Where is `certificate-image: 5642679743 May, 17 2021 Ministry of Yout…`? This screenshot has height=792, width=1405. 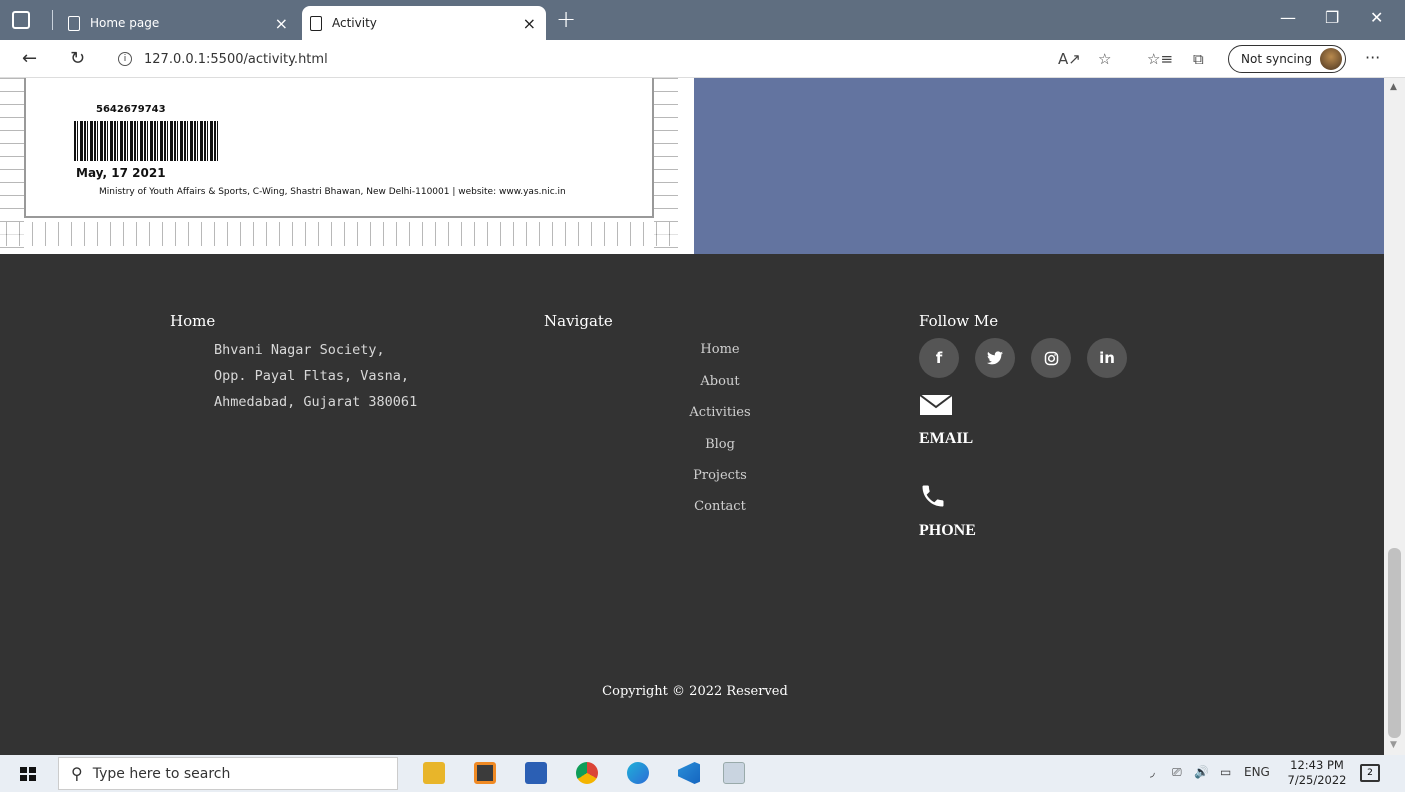
certificate-image: 5642679743 May, 17 2021 Ministry of Yout… is located at coordinates (347, 166).